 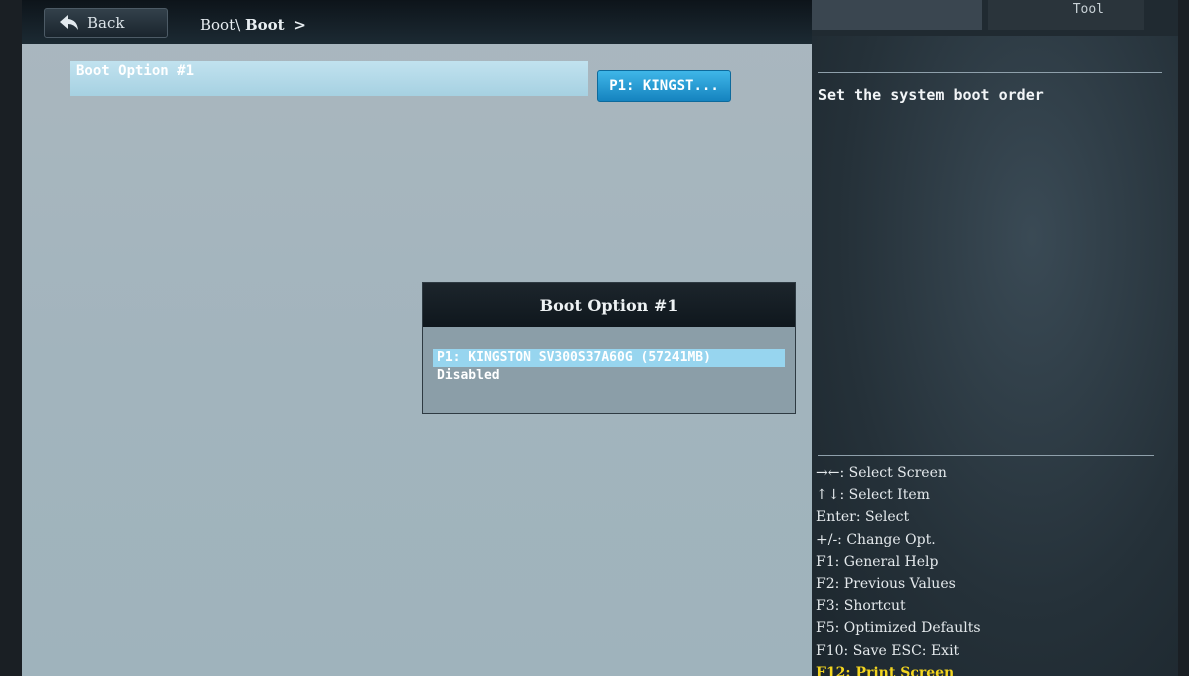 What do you see at coordinates (264, 25) in the screenshot?
I see `breadcrumb-current: Boot` at bounding box center [264, 25].